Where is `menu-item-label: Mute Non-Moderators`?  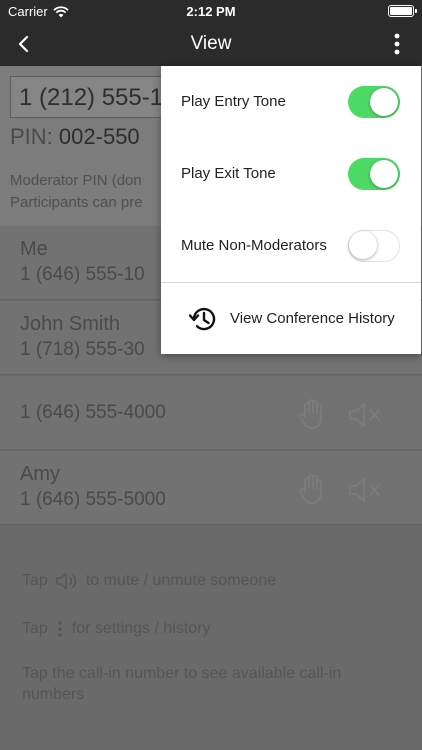 menu-item-label: Mute Non-Moderators is located at coordinates (254, 245).